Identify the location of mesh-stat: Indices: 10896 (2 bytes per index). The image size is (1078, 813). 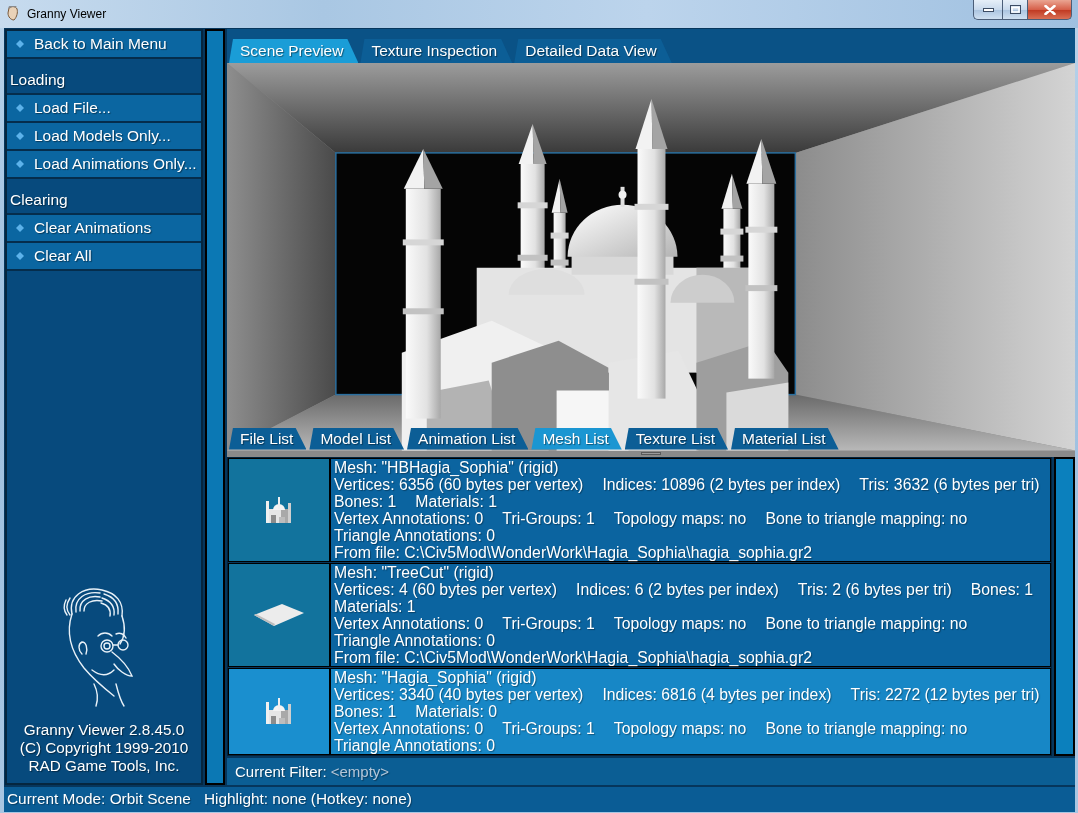
(721, 484).